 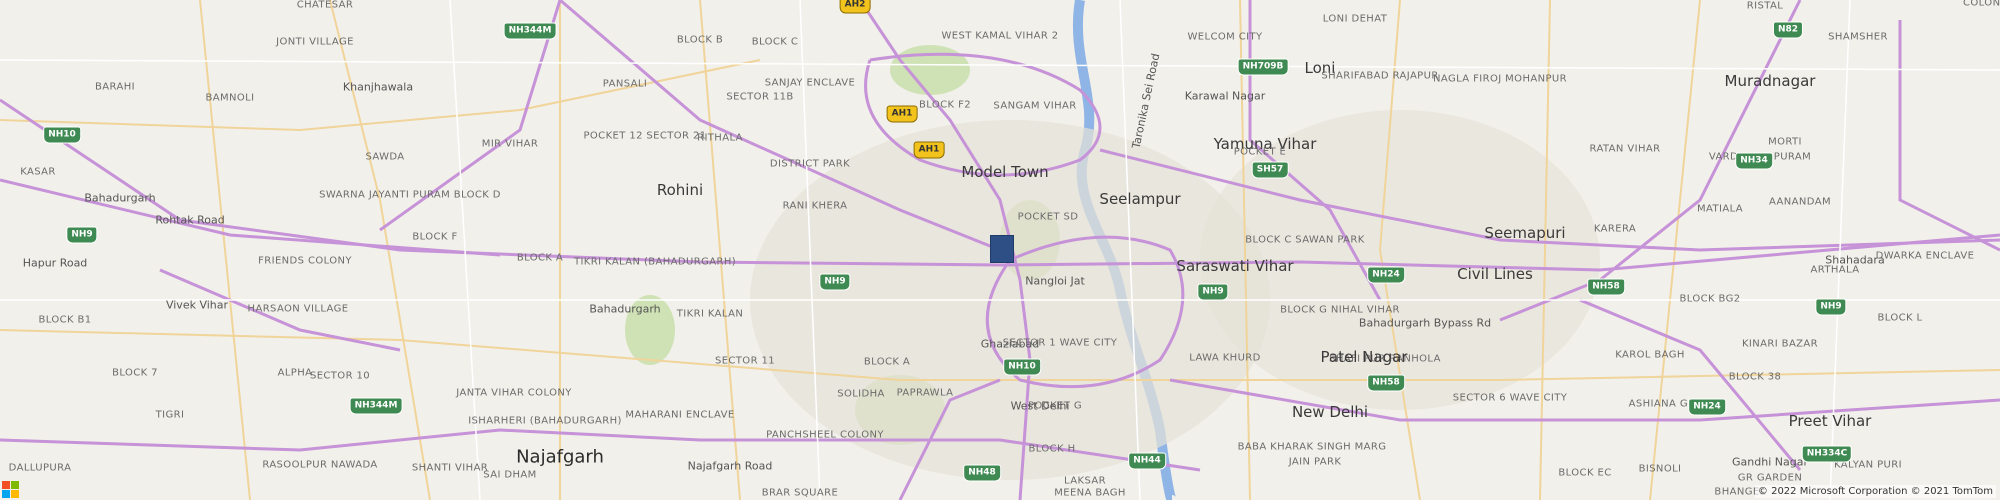 I want to click on place-label: Gandhi Nagar, so click(x=1770, y=462).